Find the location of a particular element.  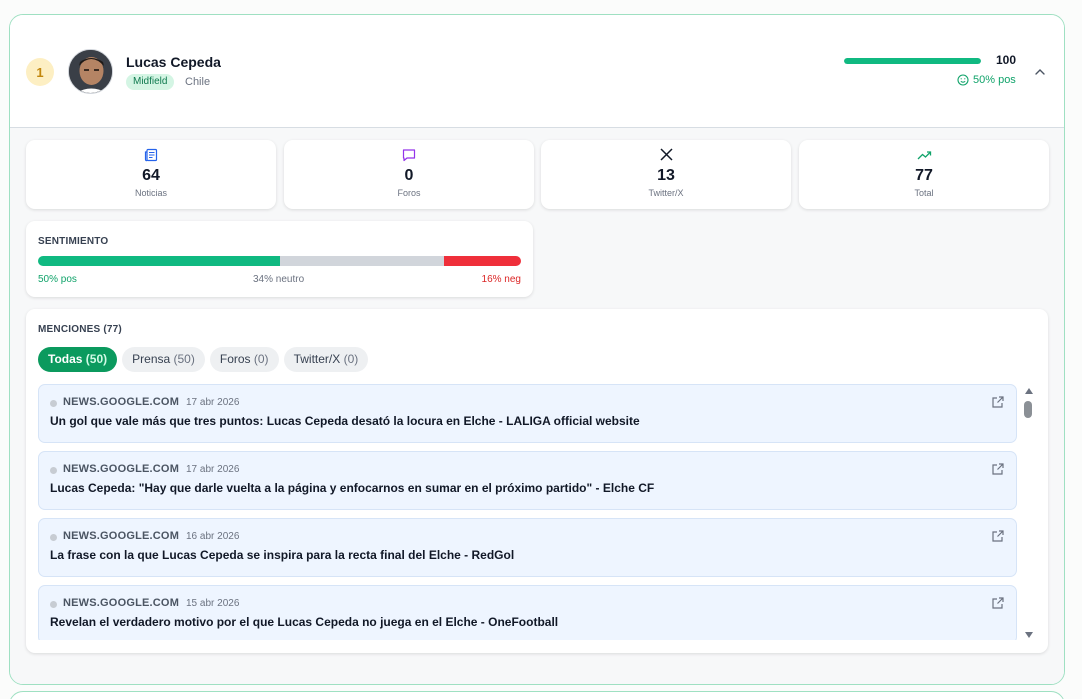

stat-label: Twitter/X is located at coordinates (666, 193).